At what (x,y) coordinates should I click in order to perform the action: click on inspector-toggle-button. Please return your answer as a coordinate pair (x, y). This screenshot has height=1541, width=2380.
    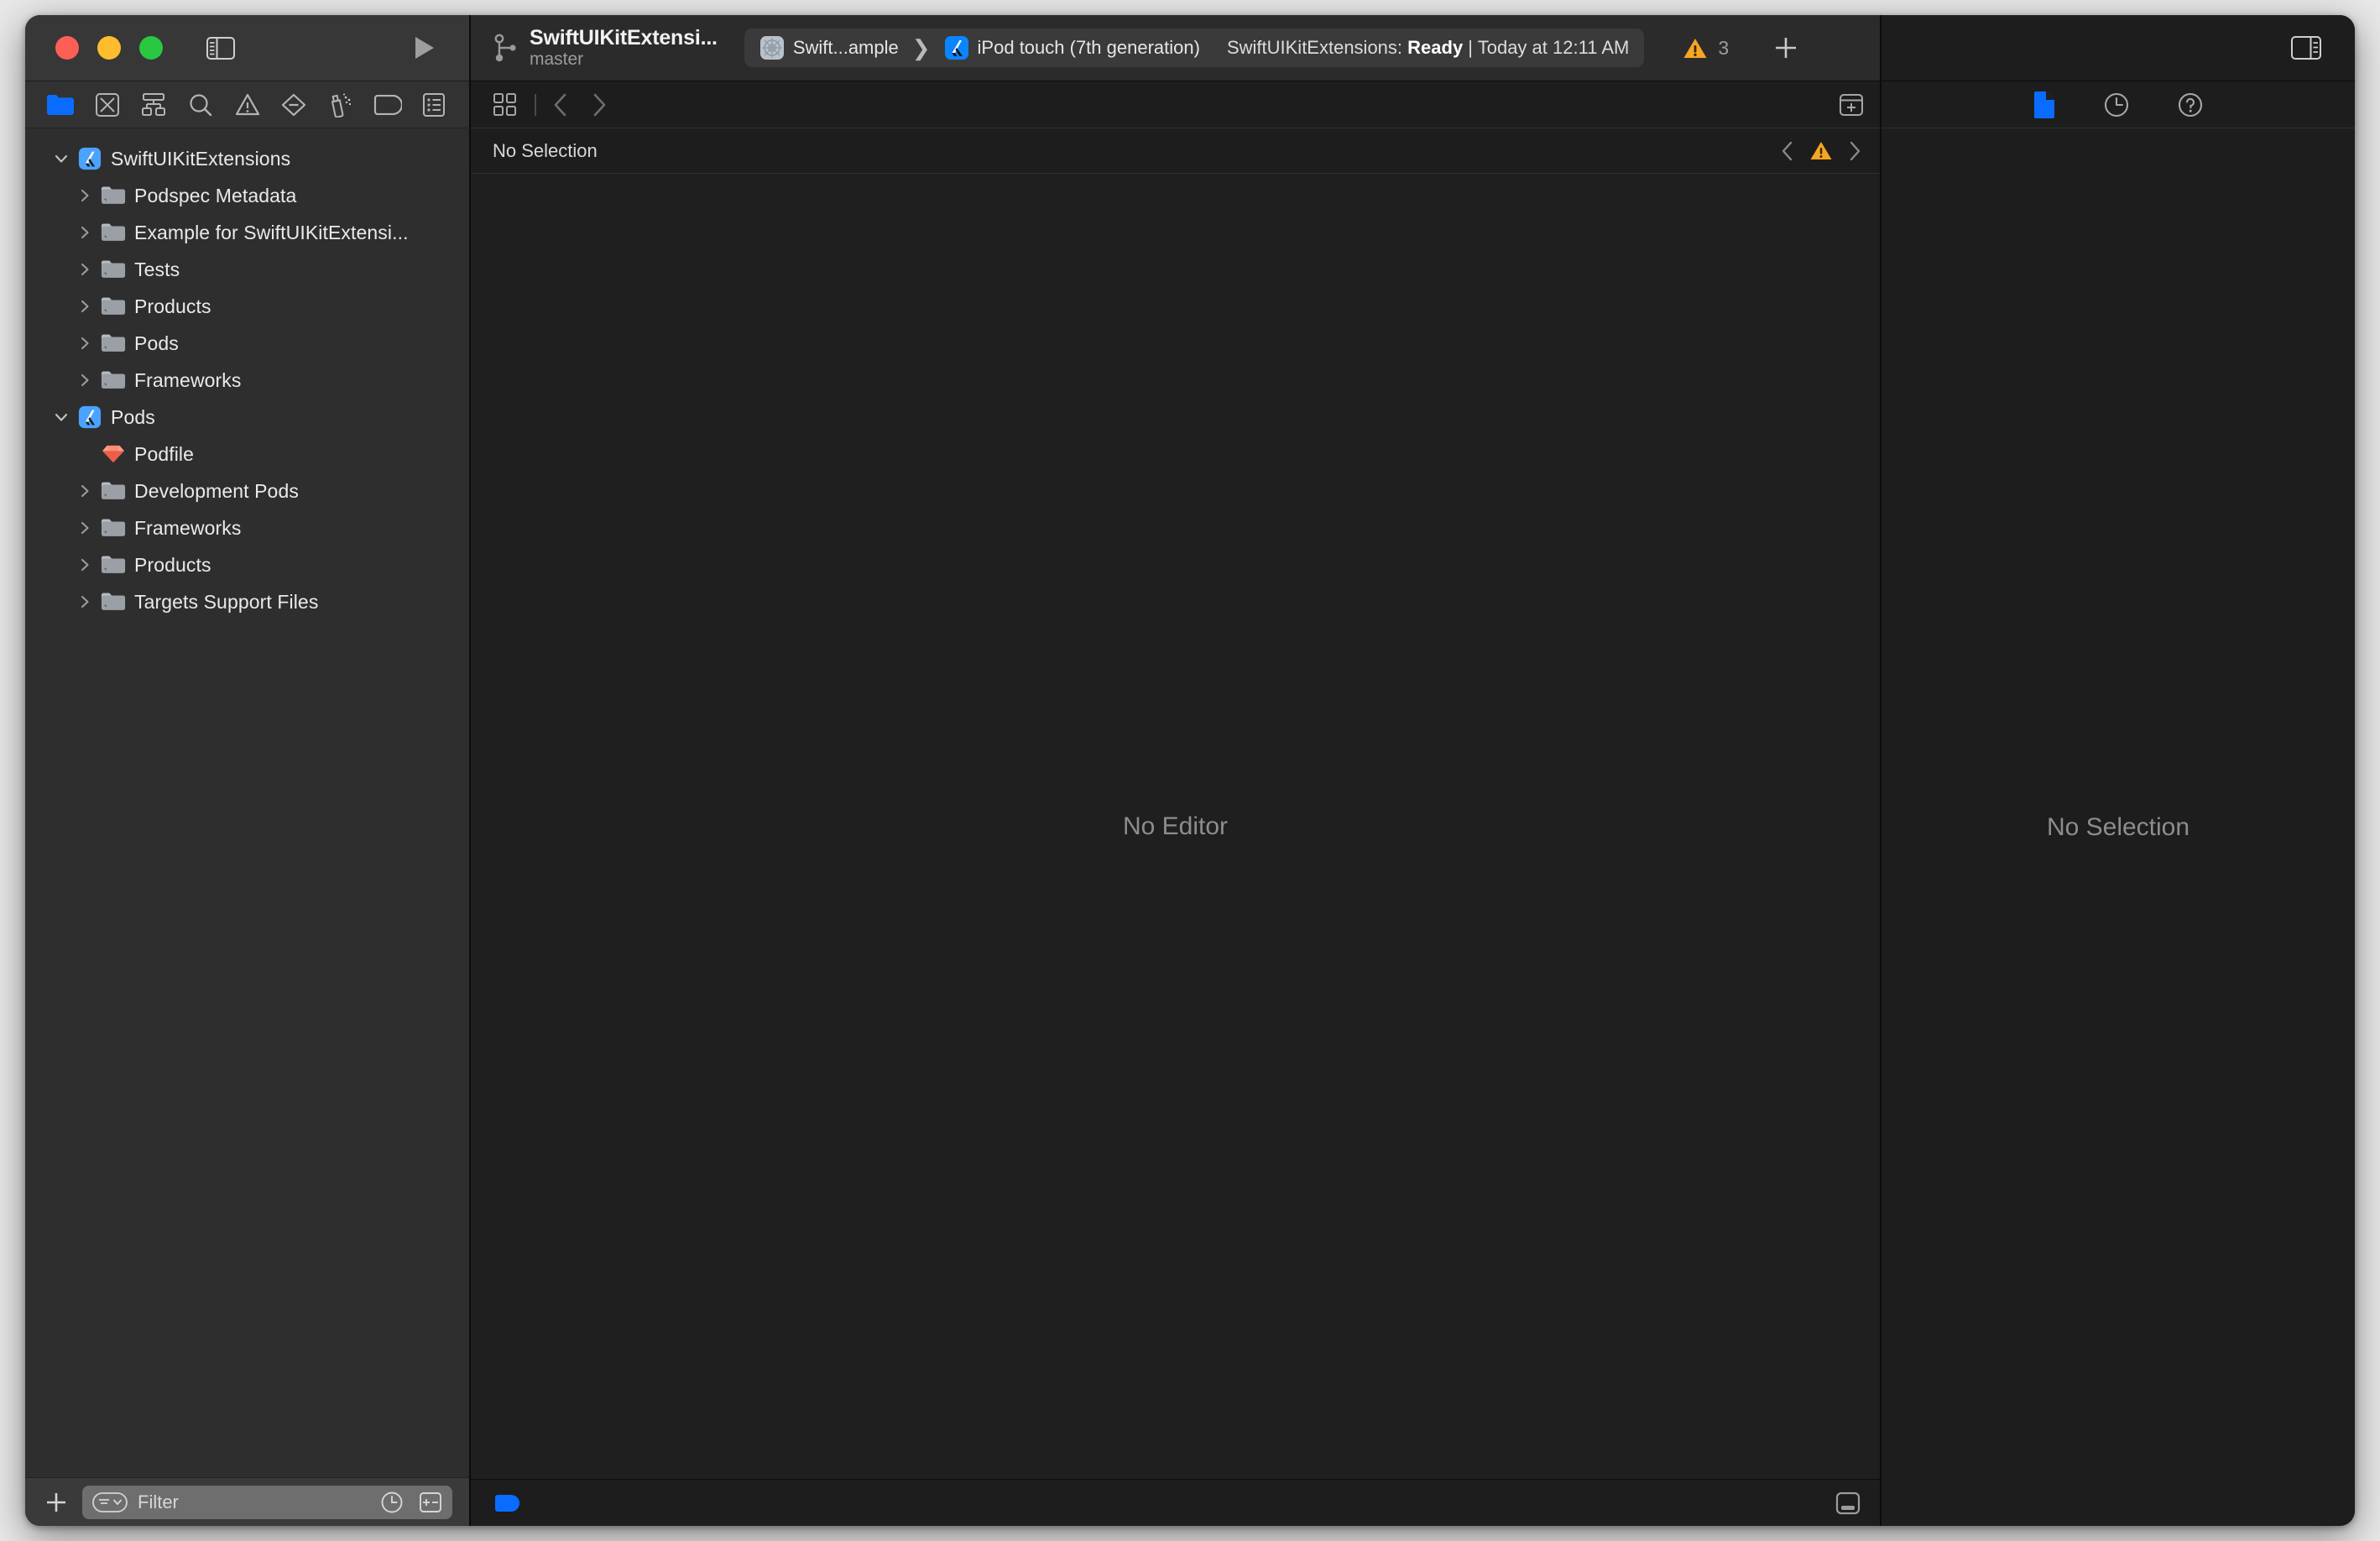
    Looking at the image, I should click on (2306, 48).